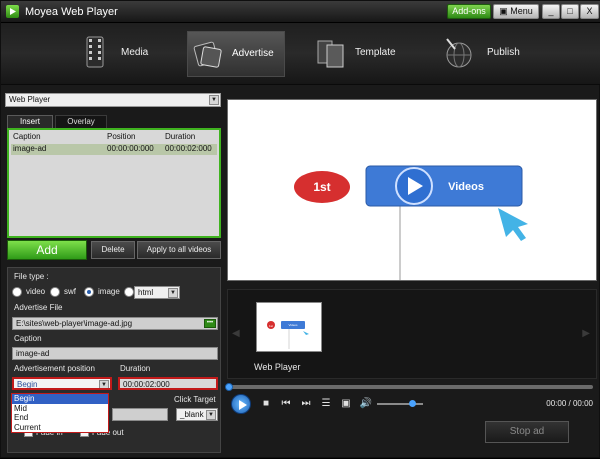 Image resolution: width=600 pixels, height=459 pixels. I want to click on app-logo-icon, so click(12, 11).